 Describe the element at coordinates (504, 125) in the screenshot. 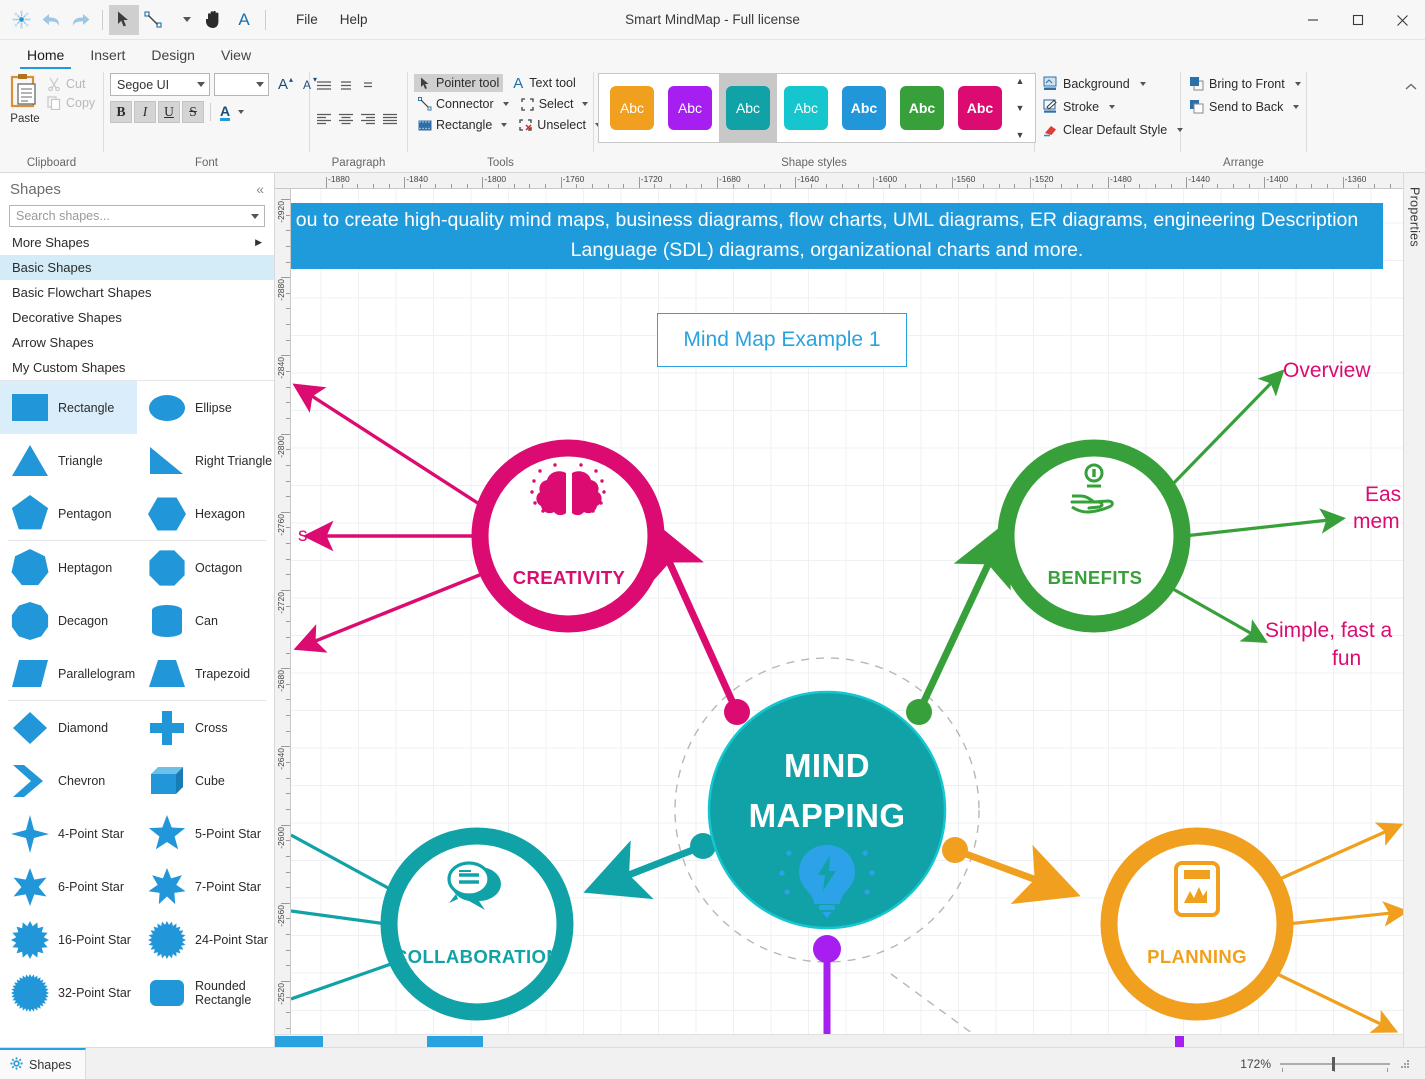

I see `rectangle-caret-icon` at that location.